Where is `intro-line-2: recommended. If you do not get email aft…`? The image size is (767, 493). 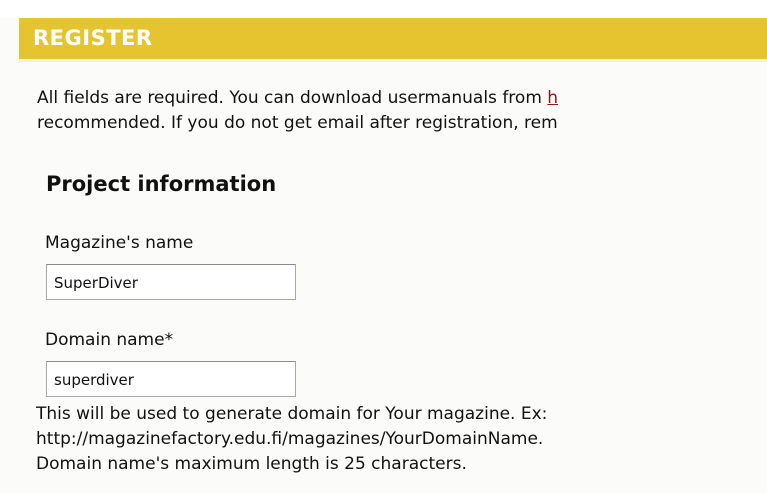
intro-line-2: recommended. If you do not get email aft… is located at coordinates (297, 123).